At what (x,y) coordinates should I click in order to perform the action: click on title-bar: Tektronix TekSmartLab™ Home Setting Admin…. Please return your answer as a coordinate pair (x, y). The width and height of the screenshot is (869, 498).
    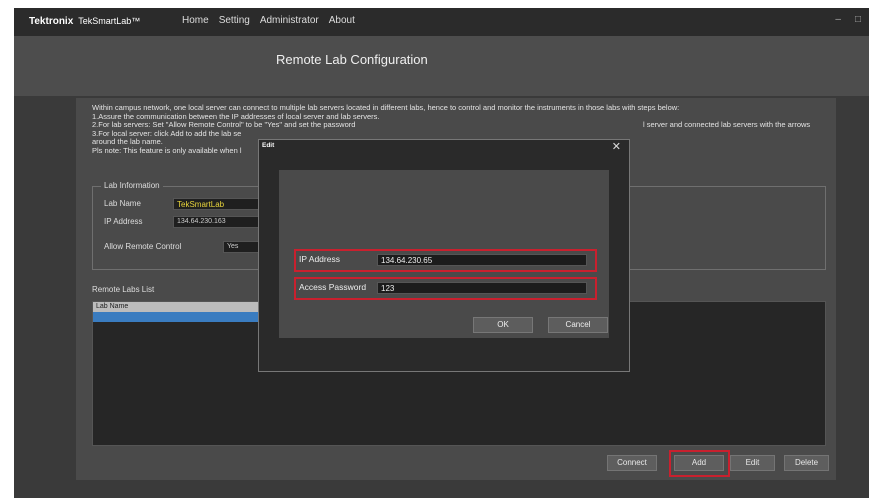
    Looking at the image, I should click on (441, 22).